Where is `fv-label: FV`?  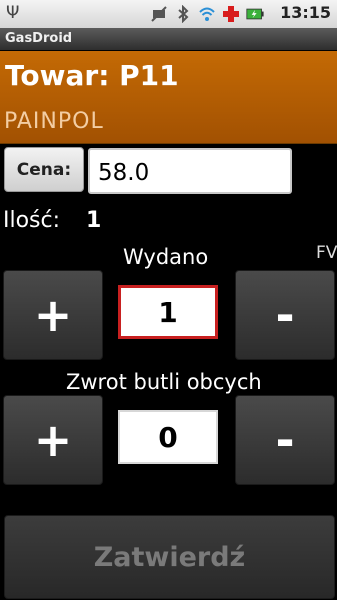
fv-label: FV is located at coordinates (326, 253).